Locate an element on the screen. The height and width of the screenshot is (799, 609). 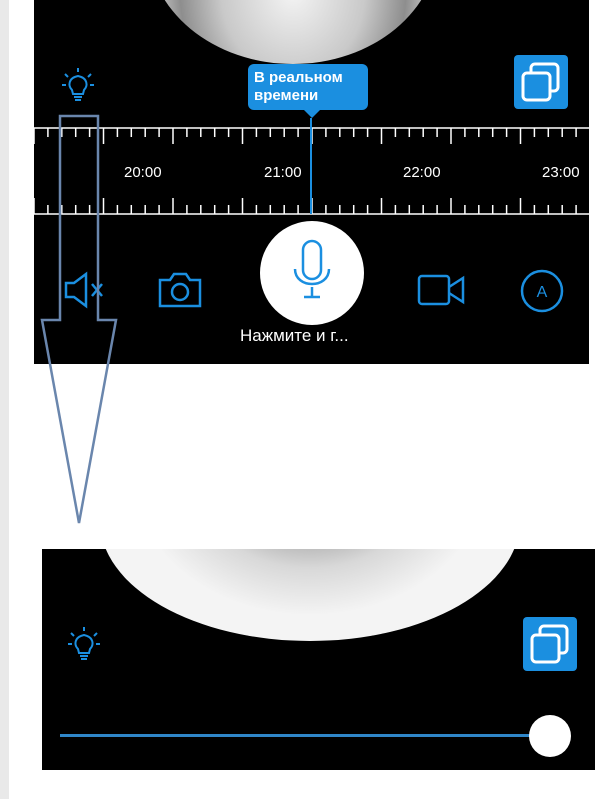
down-arrow-annotation is located at coordinates (79, 319).